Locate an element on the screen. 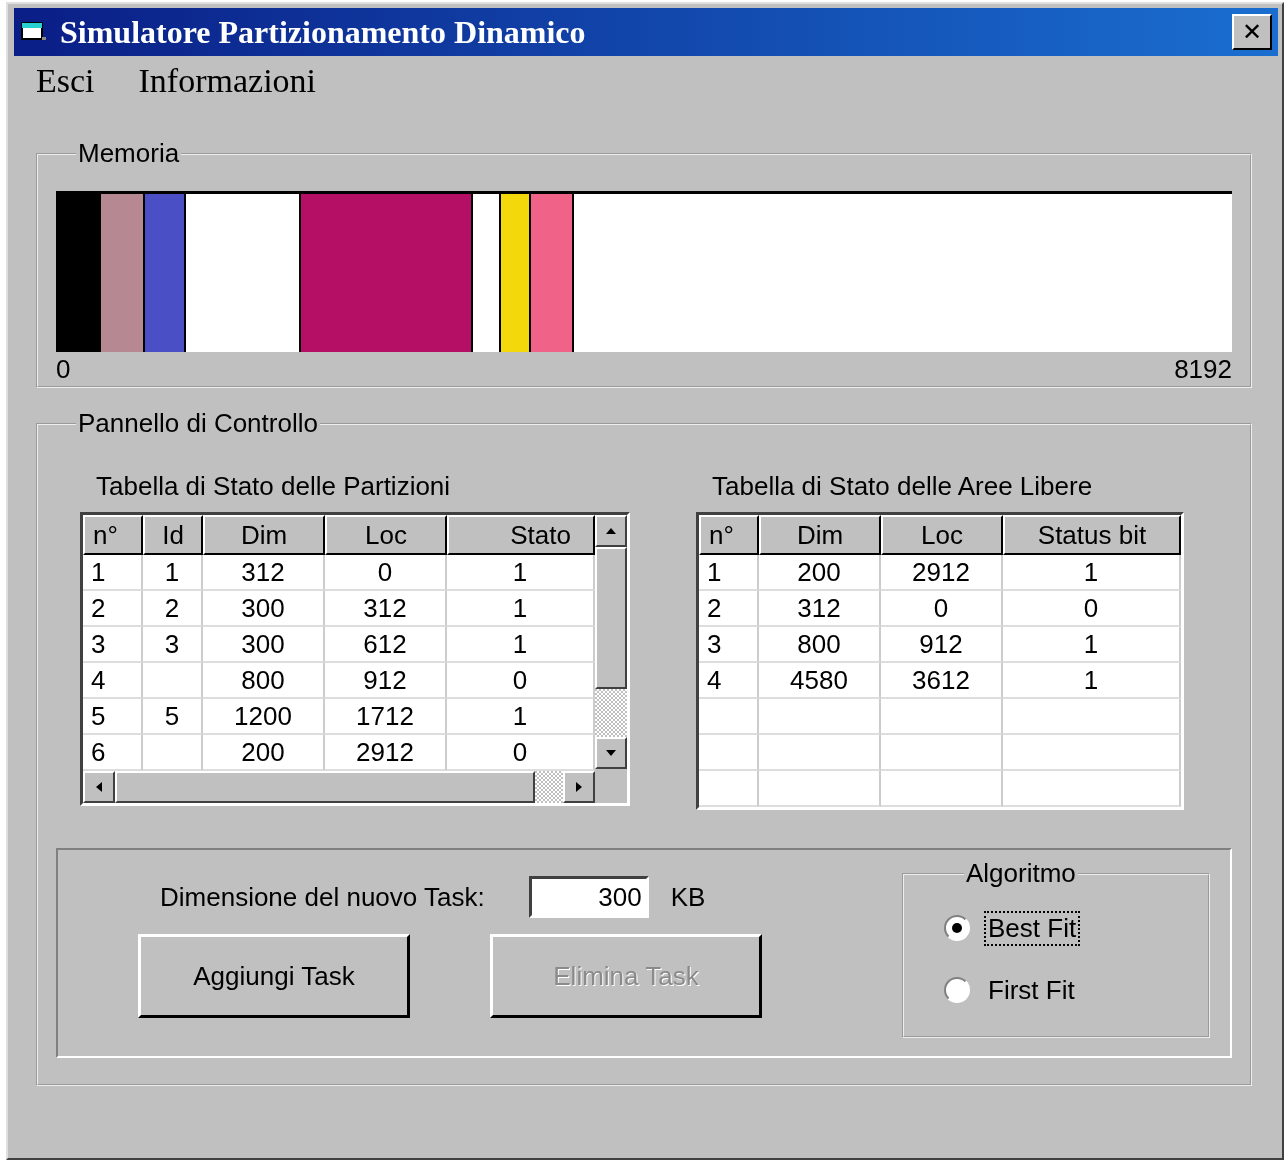  scroll-track is located at coordinates (549, 787).